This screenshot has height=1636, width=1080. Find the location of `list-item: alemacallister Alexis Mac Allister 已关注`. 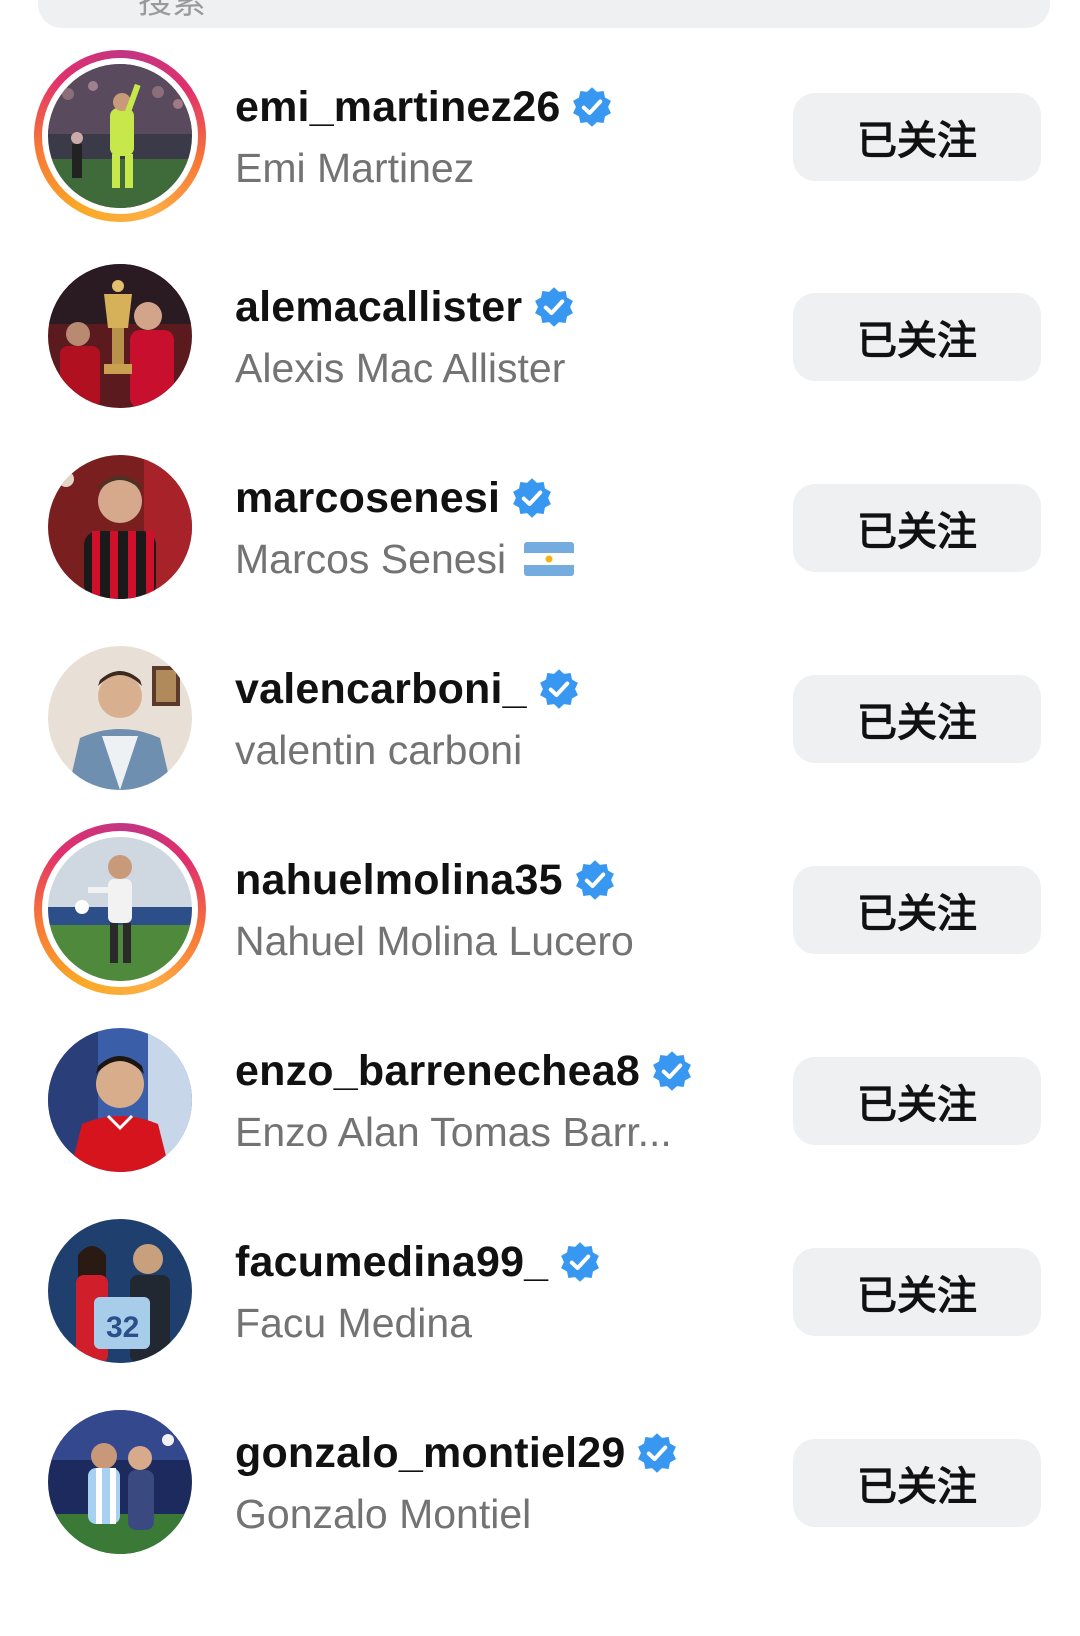

list-item: alemacallister Alexis Mac Allister 已关注 is located at coordinates (540, 307).